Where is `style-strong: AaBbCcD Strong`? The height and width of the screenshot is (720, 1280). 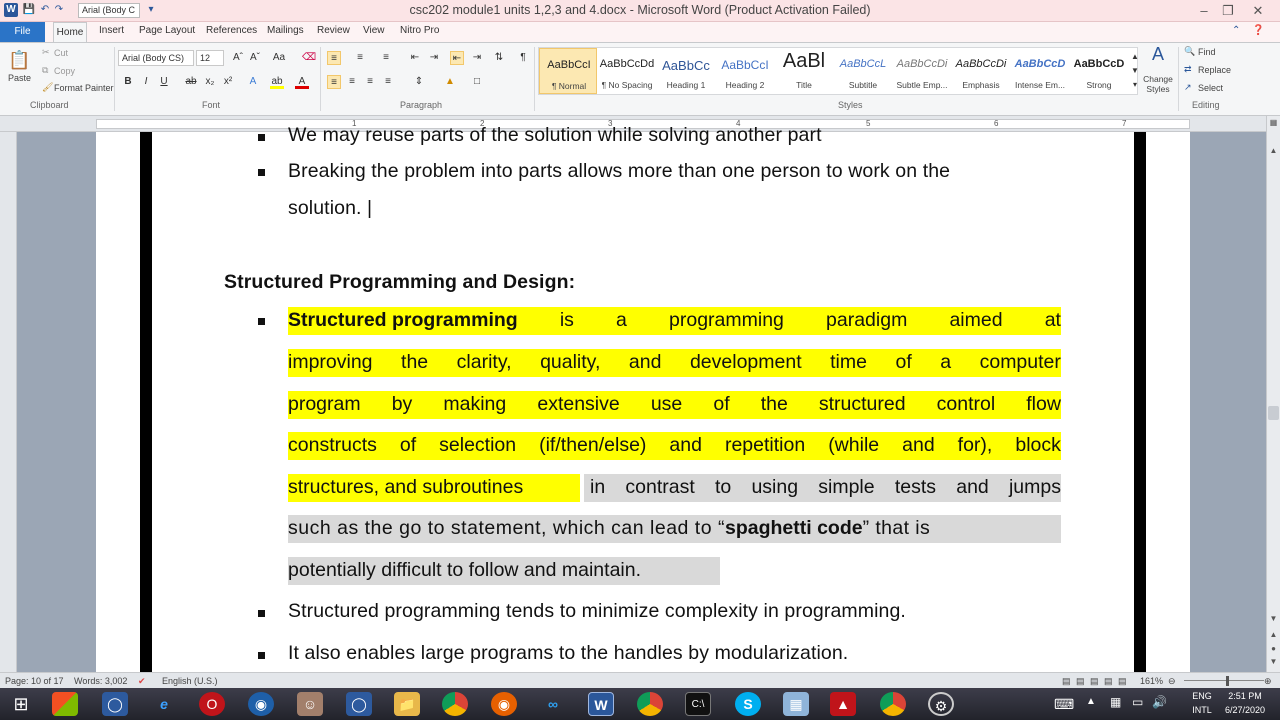
style-strong: AaBbCcD Strong is located at coordinates (1099, 71).